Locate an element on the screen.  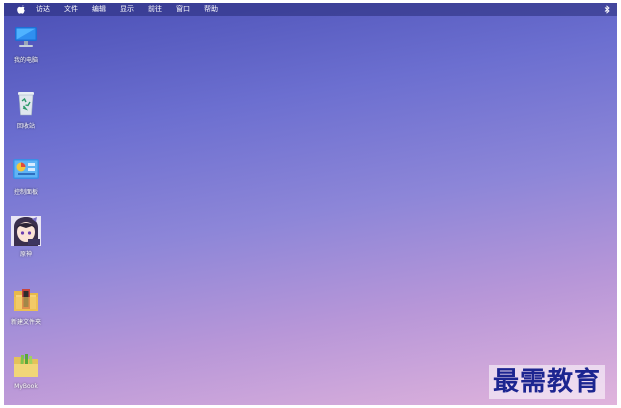
control-panel-icon is located at coordinates (26, 169).